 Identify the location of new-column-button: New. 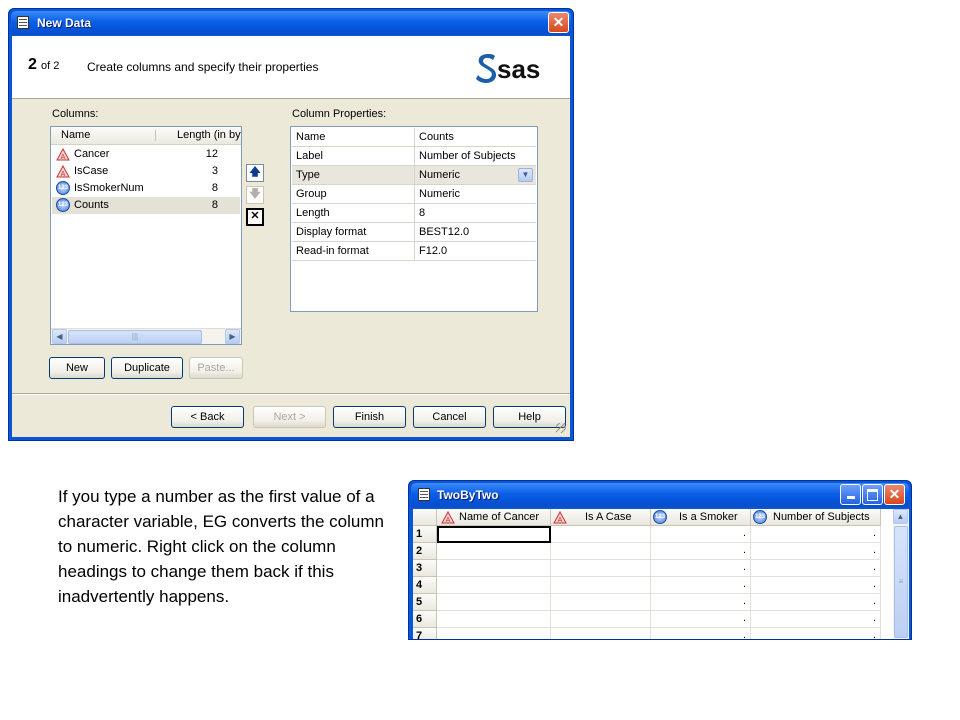
(77, 368).